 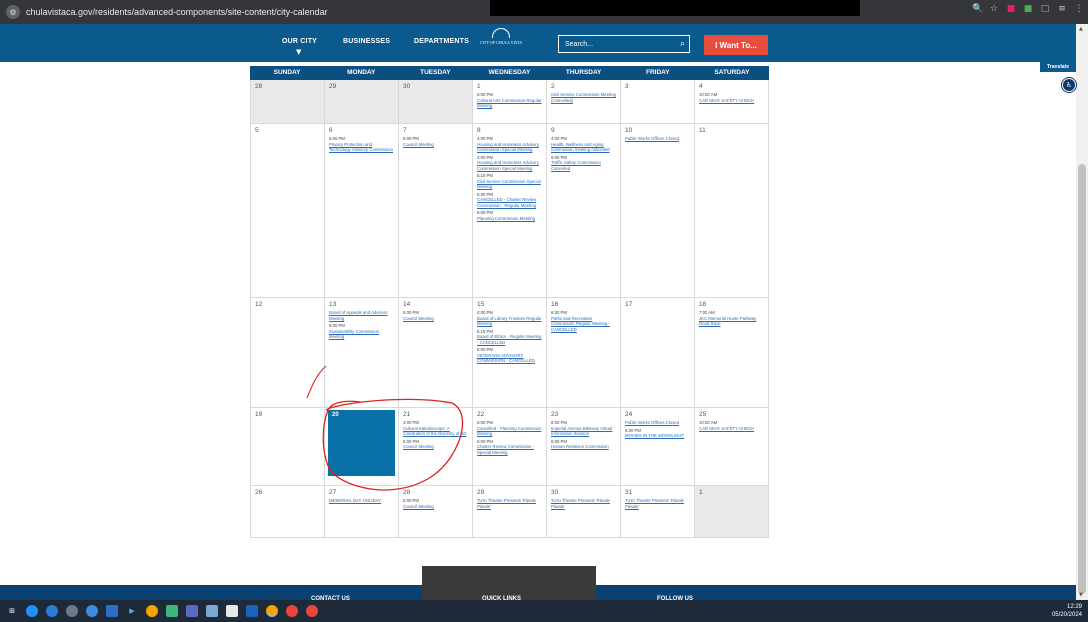 What do you see at coordinates (1069, 85) in the screenshot?
I see `accessibility-icon: ♿` at bounding box center [1069, 85].